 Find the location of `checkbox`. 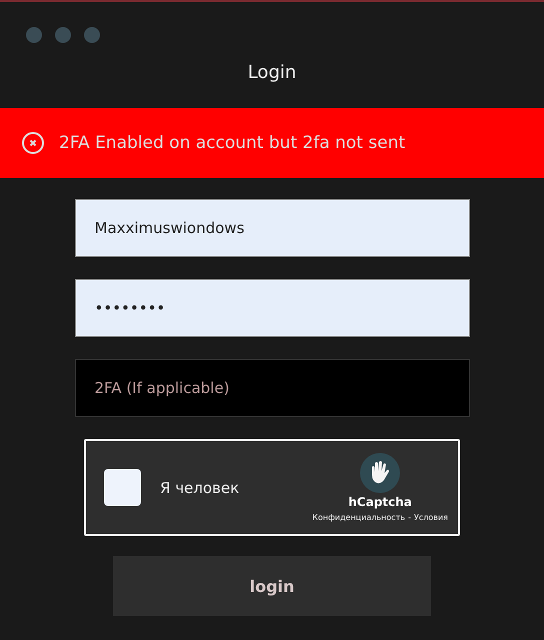

checkbox is located at coordinates (122, 487).